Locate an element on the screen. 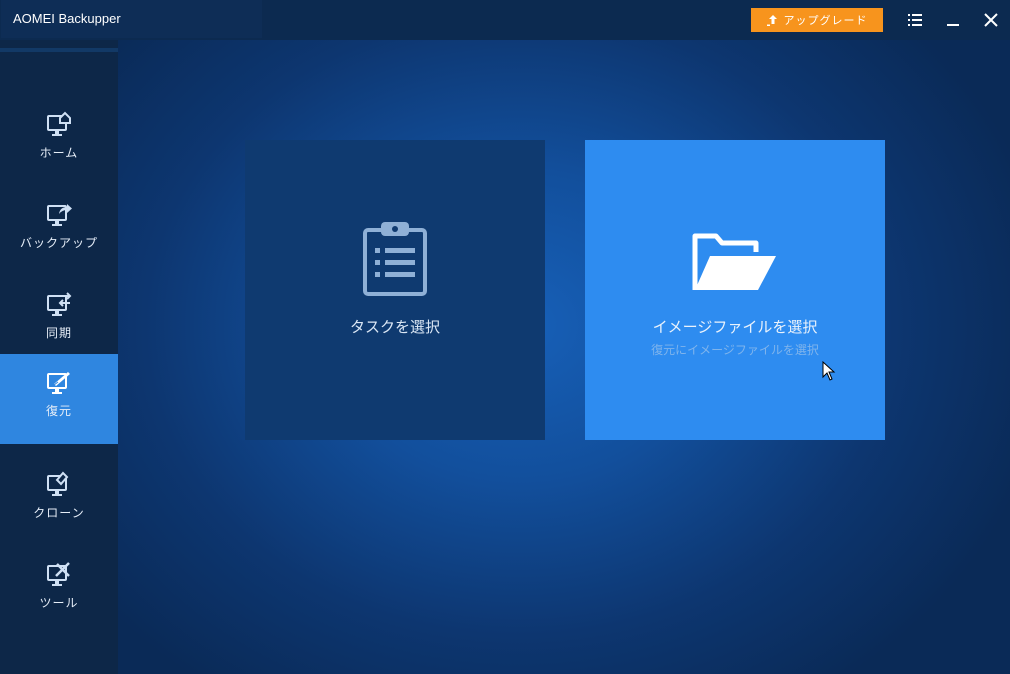  mouse-cursor-icon is located at coordinates (829, 371).